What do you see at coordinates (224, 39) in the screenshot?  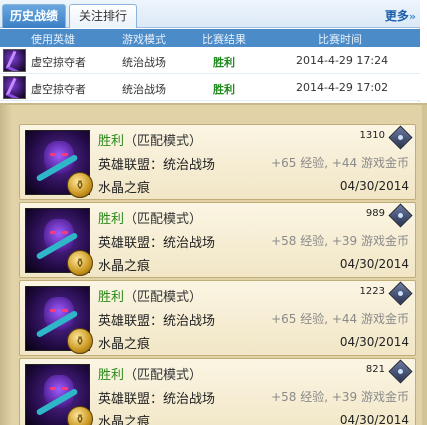 I see `column-header-result: 比赛结果` at bounding box center [224, 39].